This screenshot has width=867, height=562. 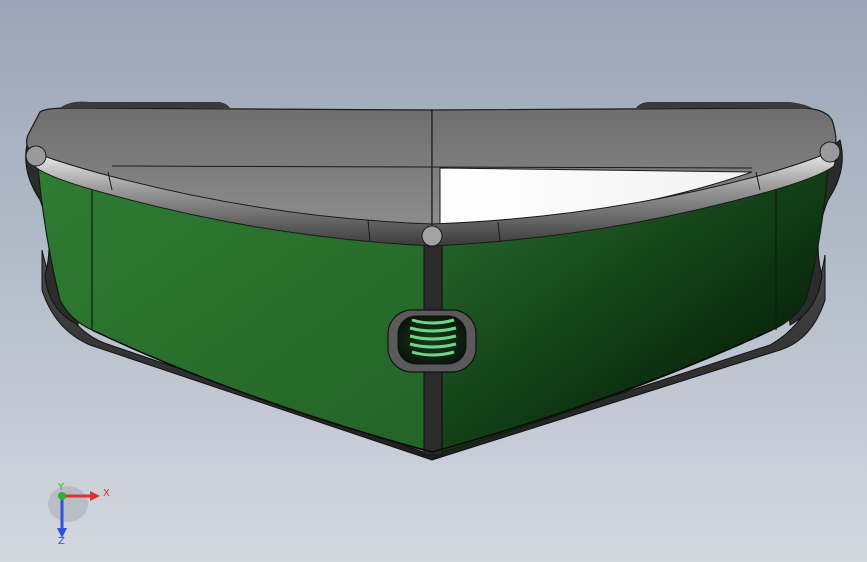 I want to click on front-left-corner, so click(x=36, y=156).